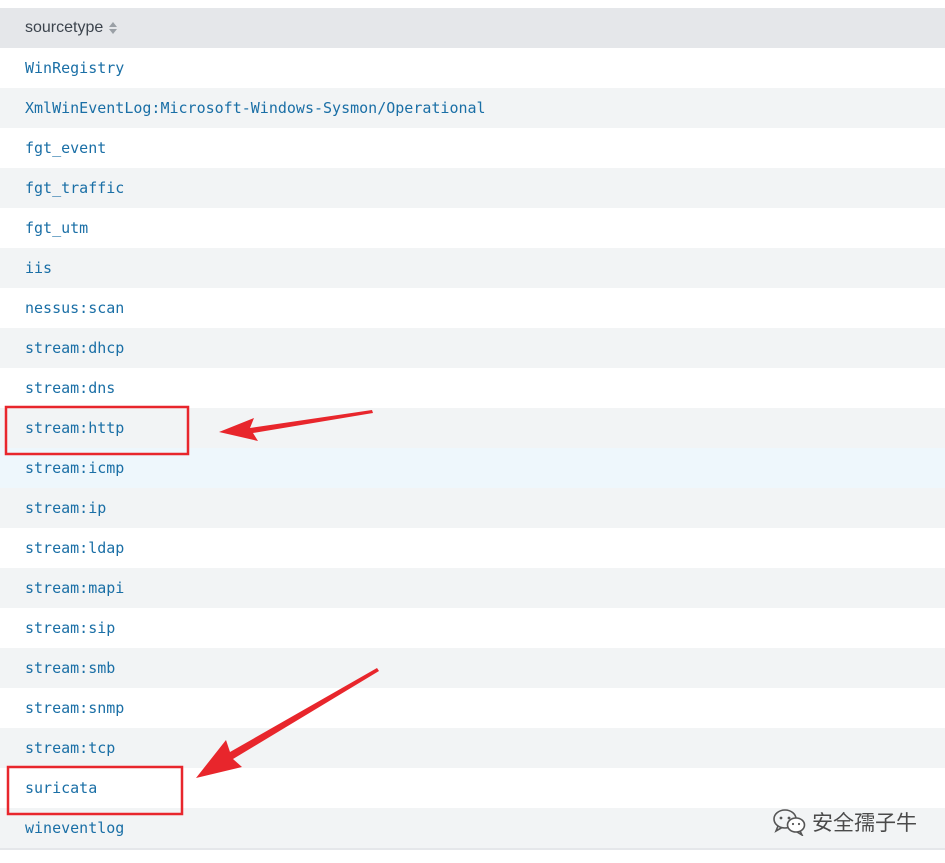 Image resolution: width=945 pixels, height=863 pixels. Describe the element at coordinates (472, 388) in the screenshot. I see `table-row: stream:dns` at that location.